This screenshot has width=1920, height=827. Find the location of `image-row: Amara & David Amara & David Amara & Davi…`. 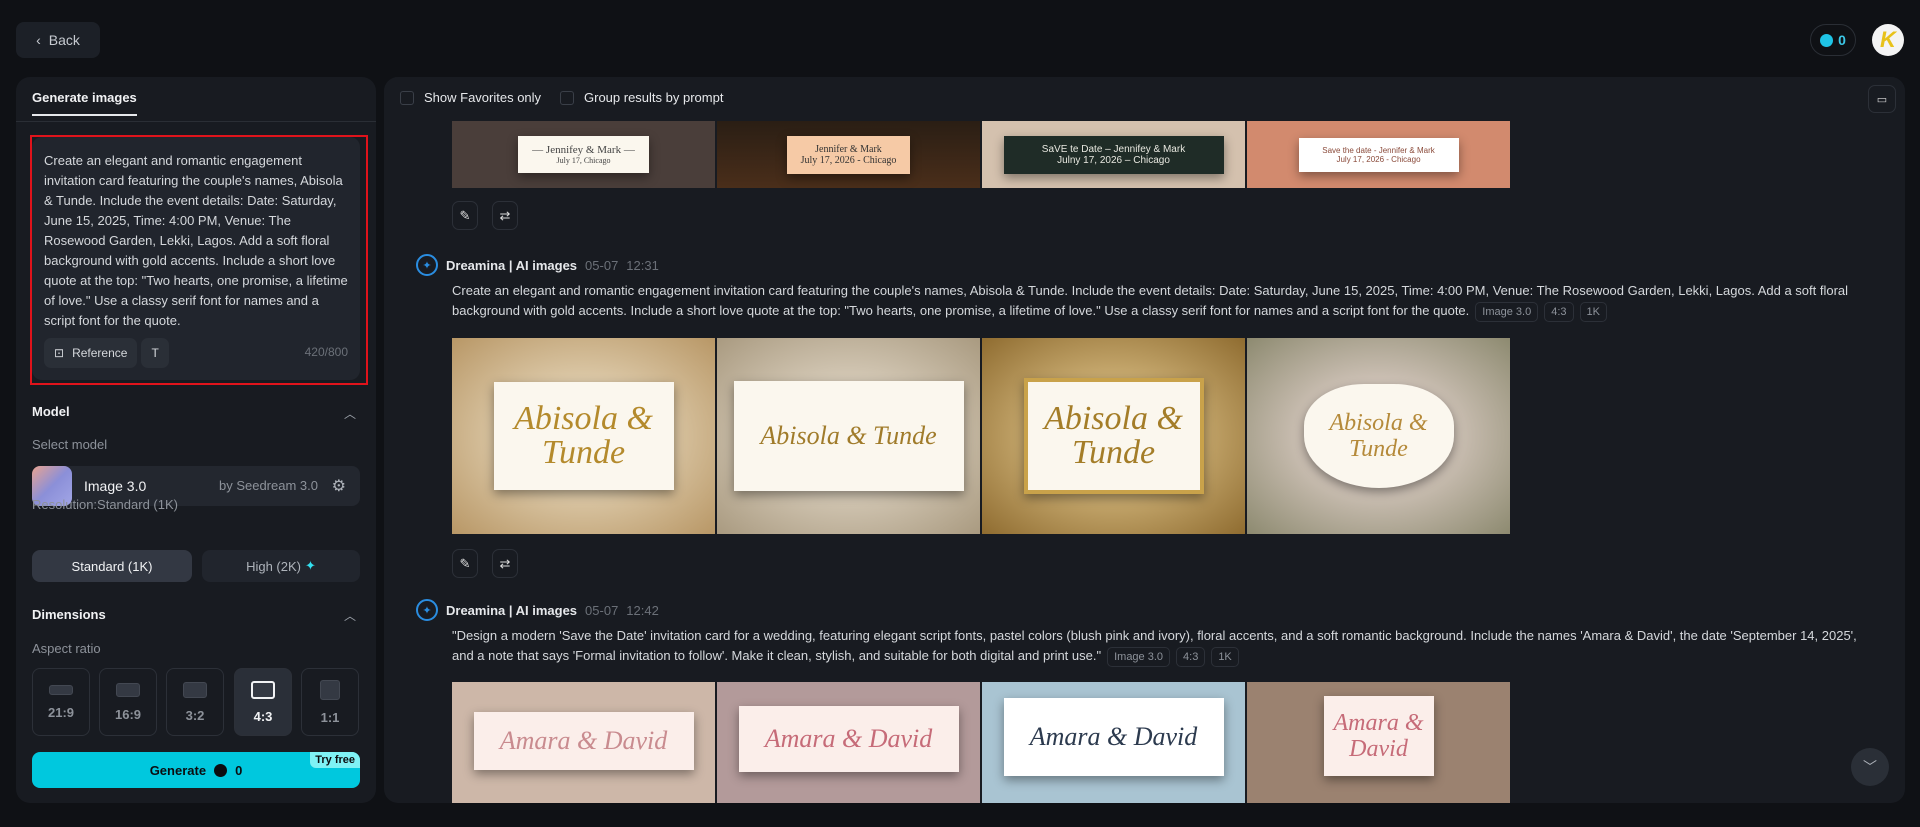

image-row: Amara & David Amara & David Amara & Davi… is located at coordinates (981, 742).